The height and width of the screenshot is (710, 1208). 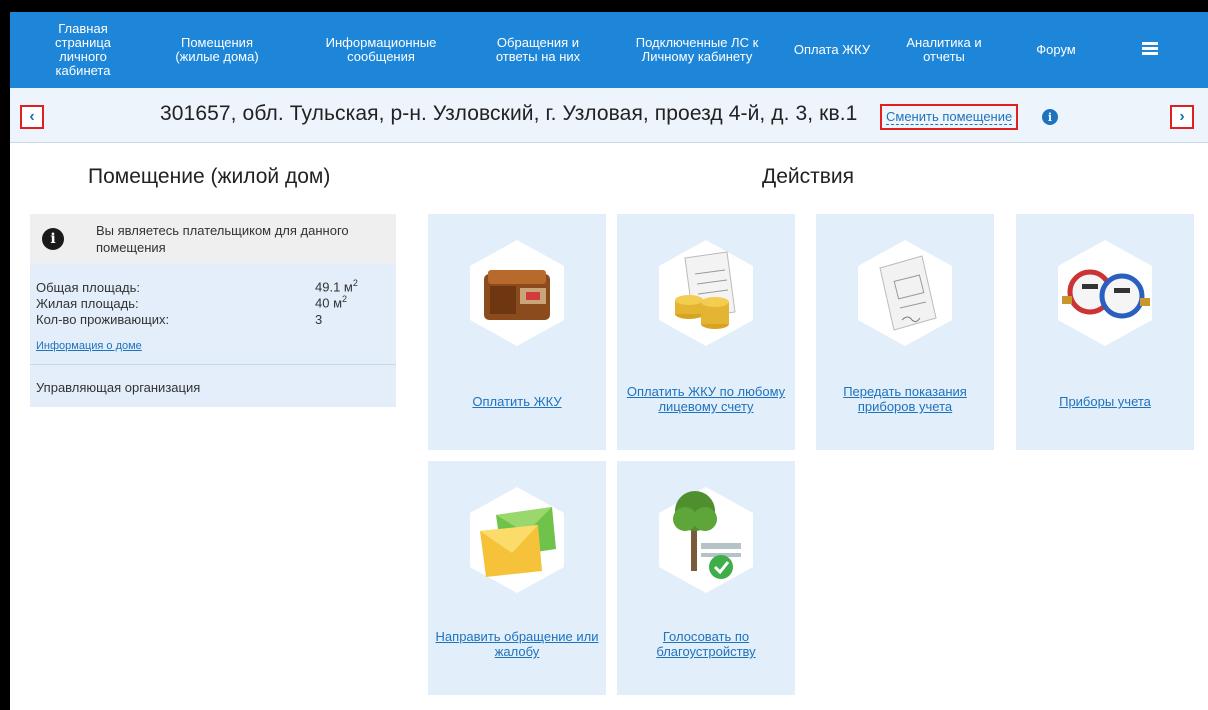 I want to click on next-premise-button: ›, so click(x=1182, y=117).